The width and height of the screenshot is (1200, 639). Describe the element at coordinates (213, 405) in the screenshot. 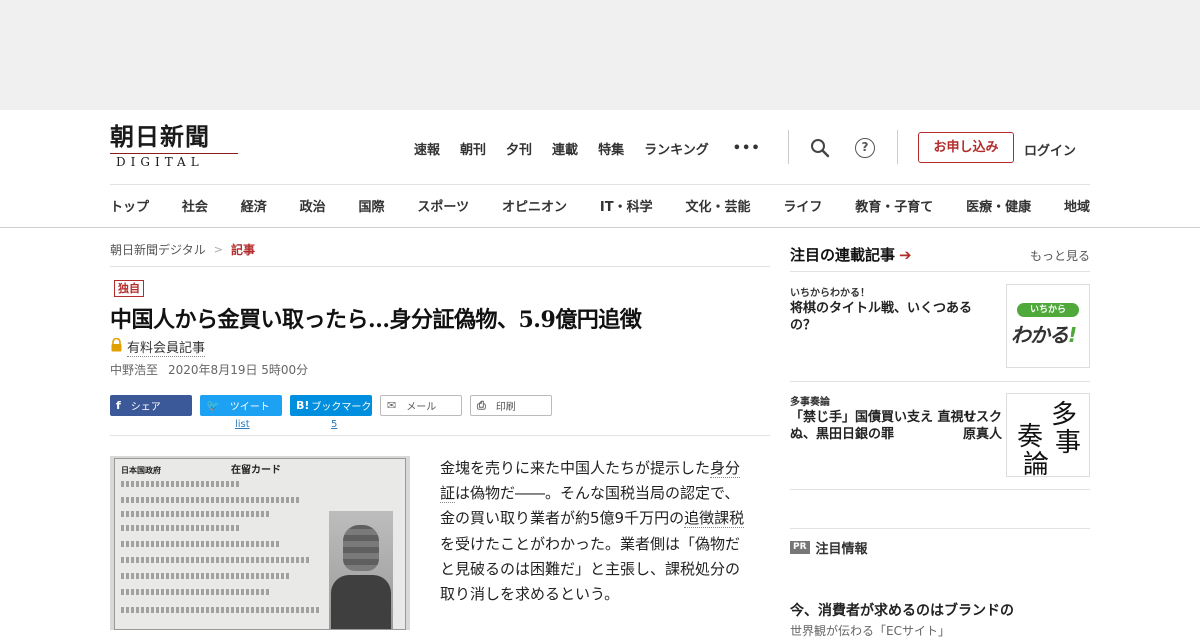

I see `twitter-icon: 🐦` at that location.